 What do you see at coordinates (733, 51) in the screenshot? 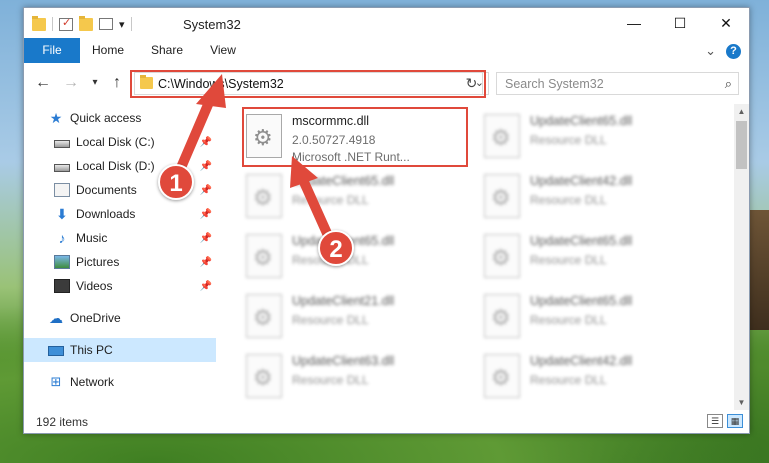
I see `help-icon: ?` at bounding box center [733, 51].